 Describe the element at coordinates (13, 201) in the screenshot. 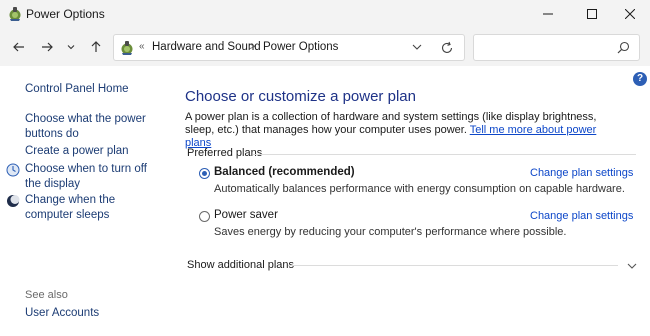

I see `moon-icon` at that location.